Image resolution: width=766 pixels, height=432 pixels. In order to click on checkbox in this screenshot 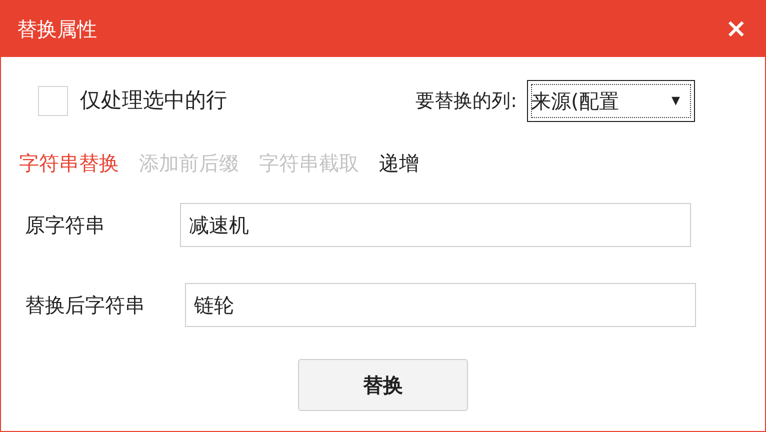, I will do `click(53, 101)`.